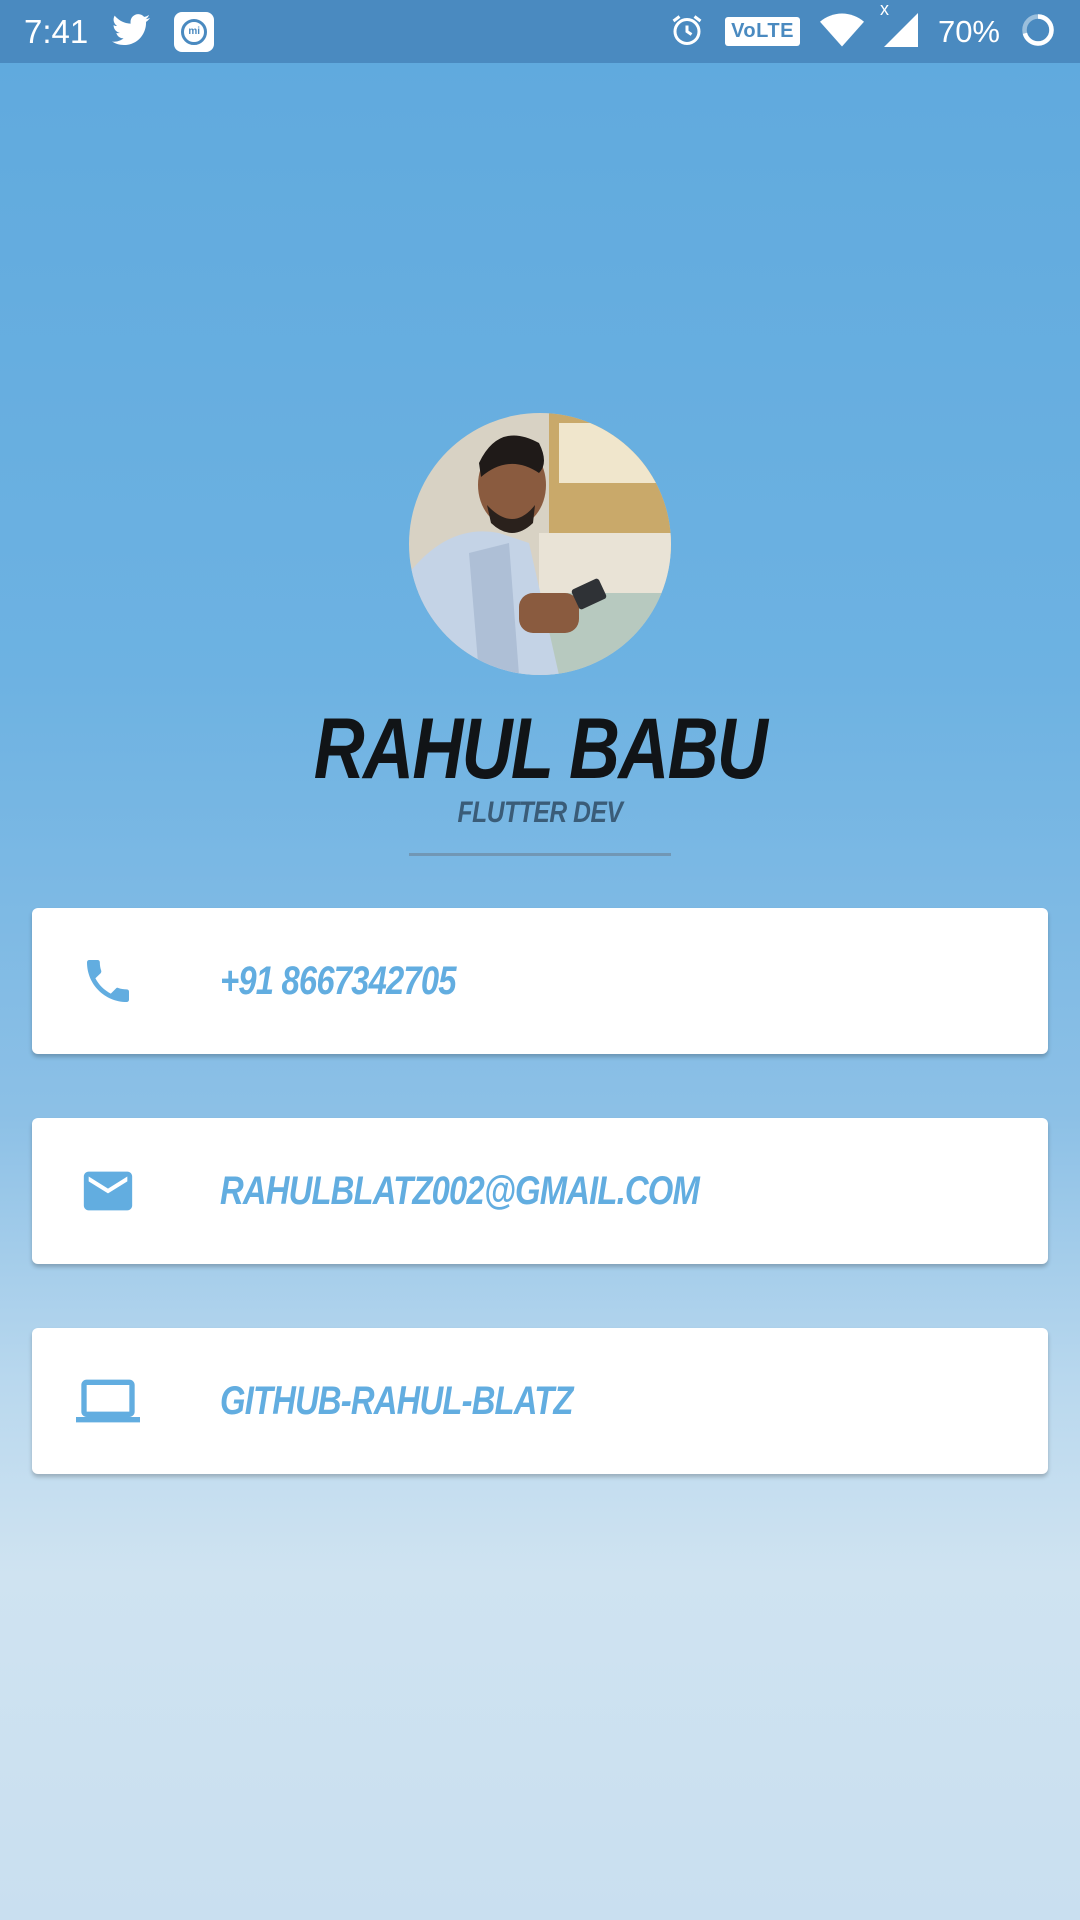  What do you see at coordinates (841, 32) in the screenshot?
I see `wifi-icon` at bounding box center [841, 32].